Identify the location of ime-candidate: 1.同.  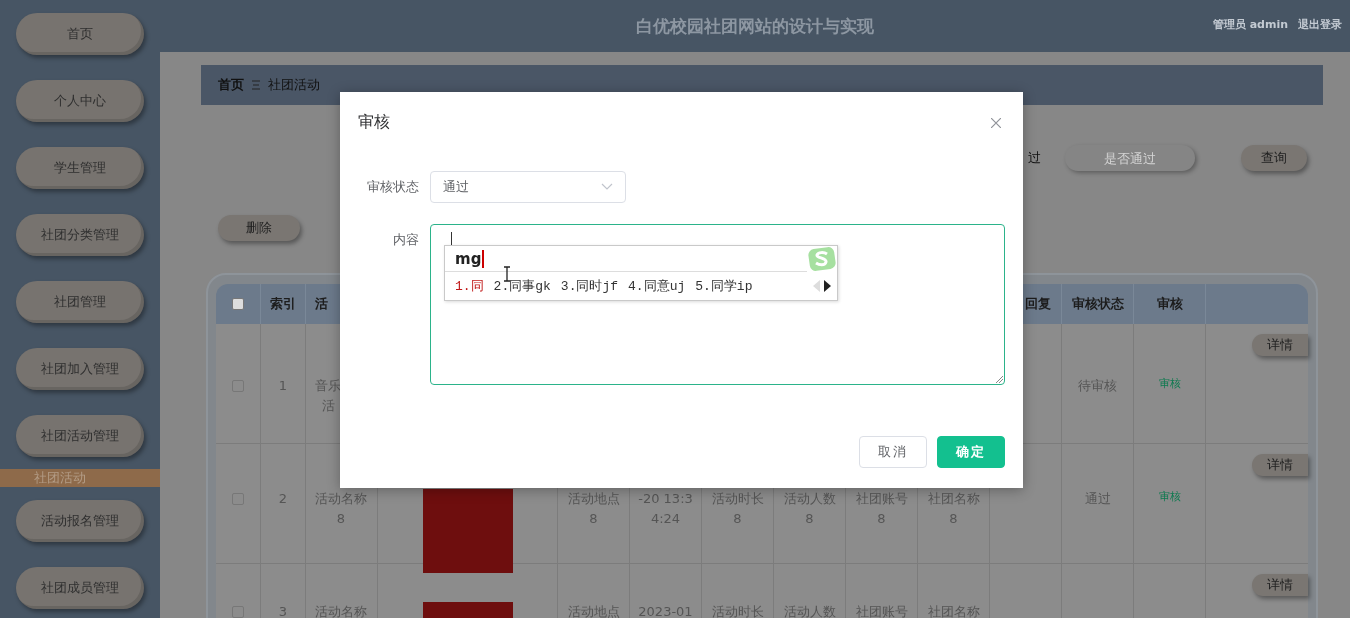
(469, 286).